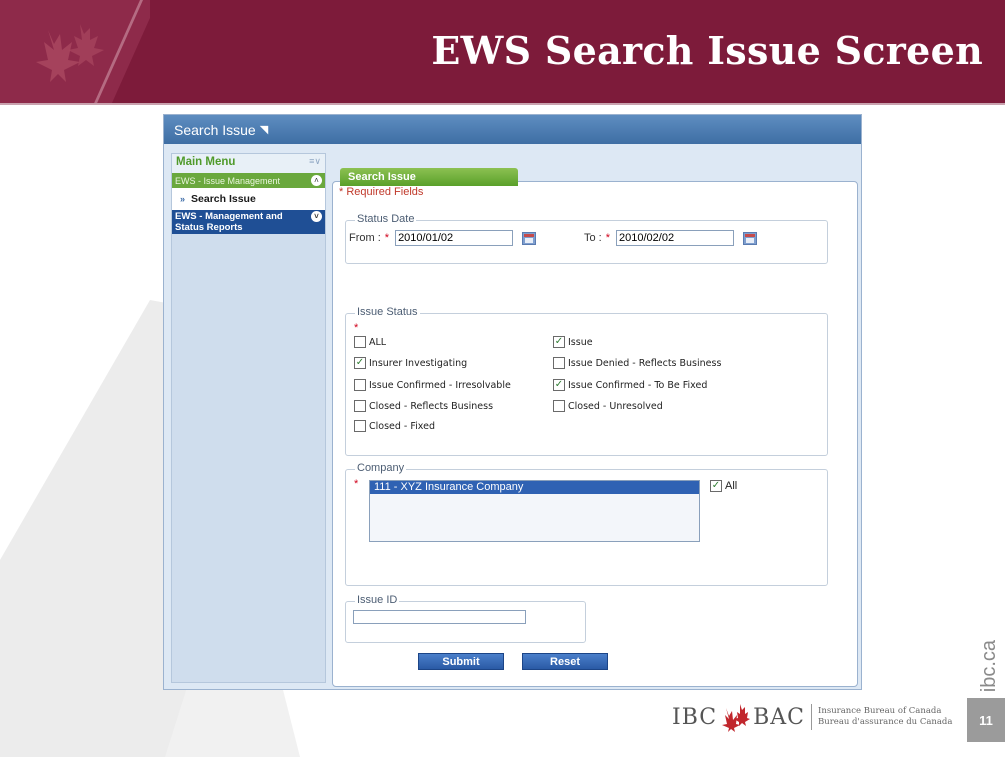  I want to click on sidebar-category-management-reports: EWS - Management and Status Reports ˅, so click(248, 222).